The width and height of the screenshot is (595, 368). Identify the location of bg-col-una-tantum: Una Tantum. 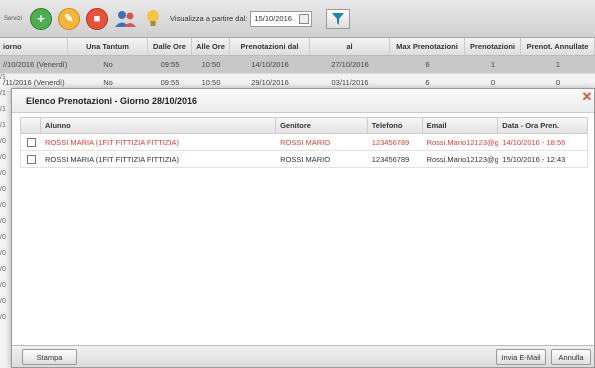
(108, 46).